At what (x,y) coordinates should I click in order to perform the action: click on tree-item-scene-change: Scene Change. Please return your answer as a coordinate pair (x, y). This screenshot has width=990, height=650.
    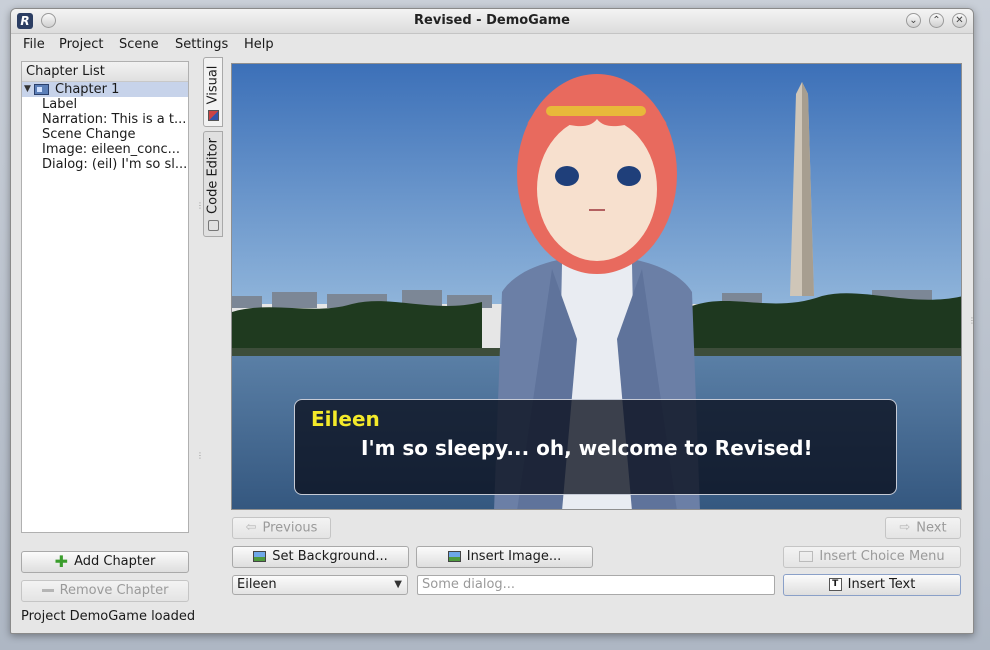
    Looking at the image, I should click on (105, 134).